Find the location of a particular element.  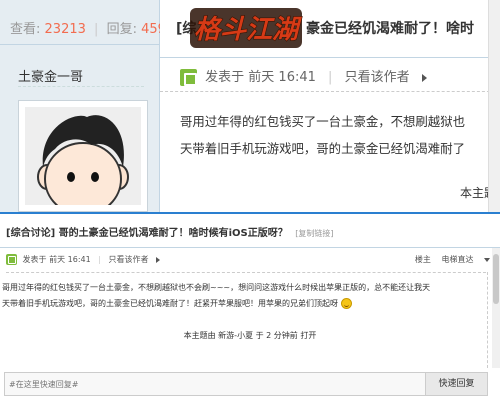

quick-reply-button: 快速回复 is located at coordinates (456, 384).